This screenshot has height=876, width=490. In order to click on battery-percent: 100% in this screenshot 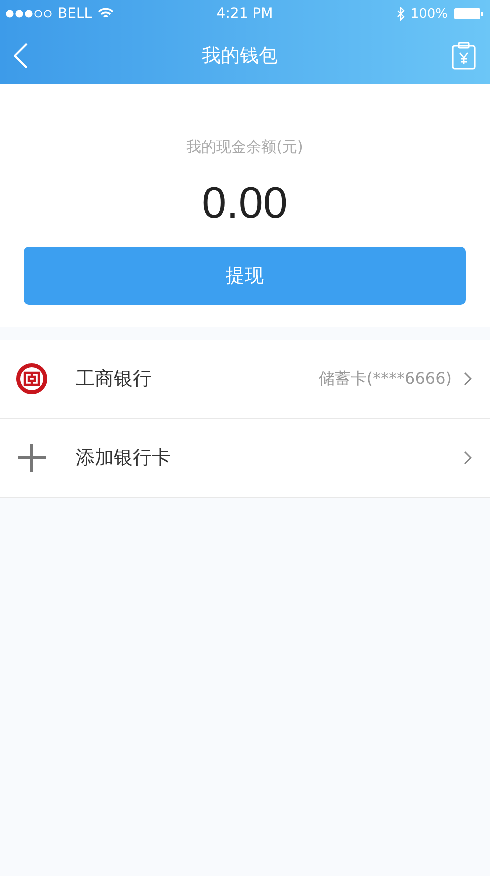, I will do `click(429, 14)`.